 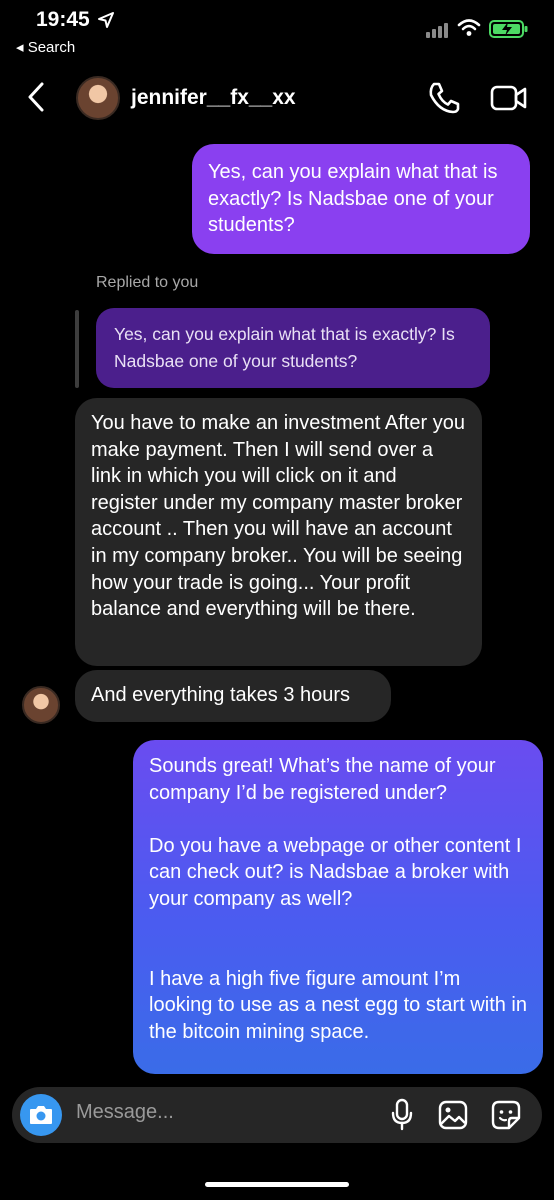 I want to click on battery-charging-icon, so click(x=508, y=29).